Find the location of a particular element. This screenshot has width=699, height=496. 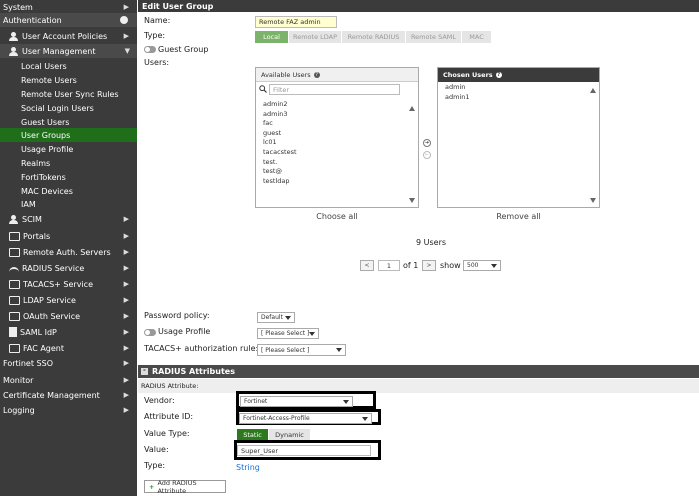

chevron-down-icon is located at coordinates (312, 333).